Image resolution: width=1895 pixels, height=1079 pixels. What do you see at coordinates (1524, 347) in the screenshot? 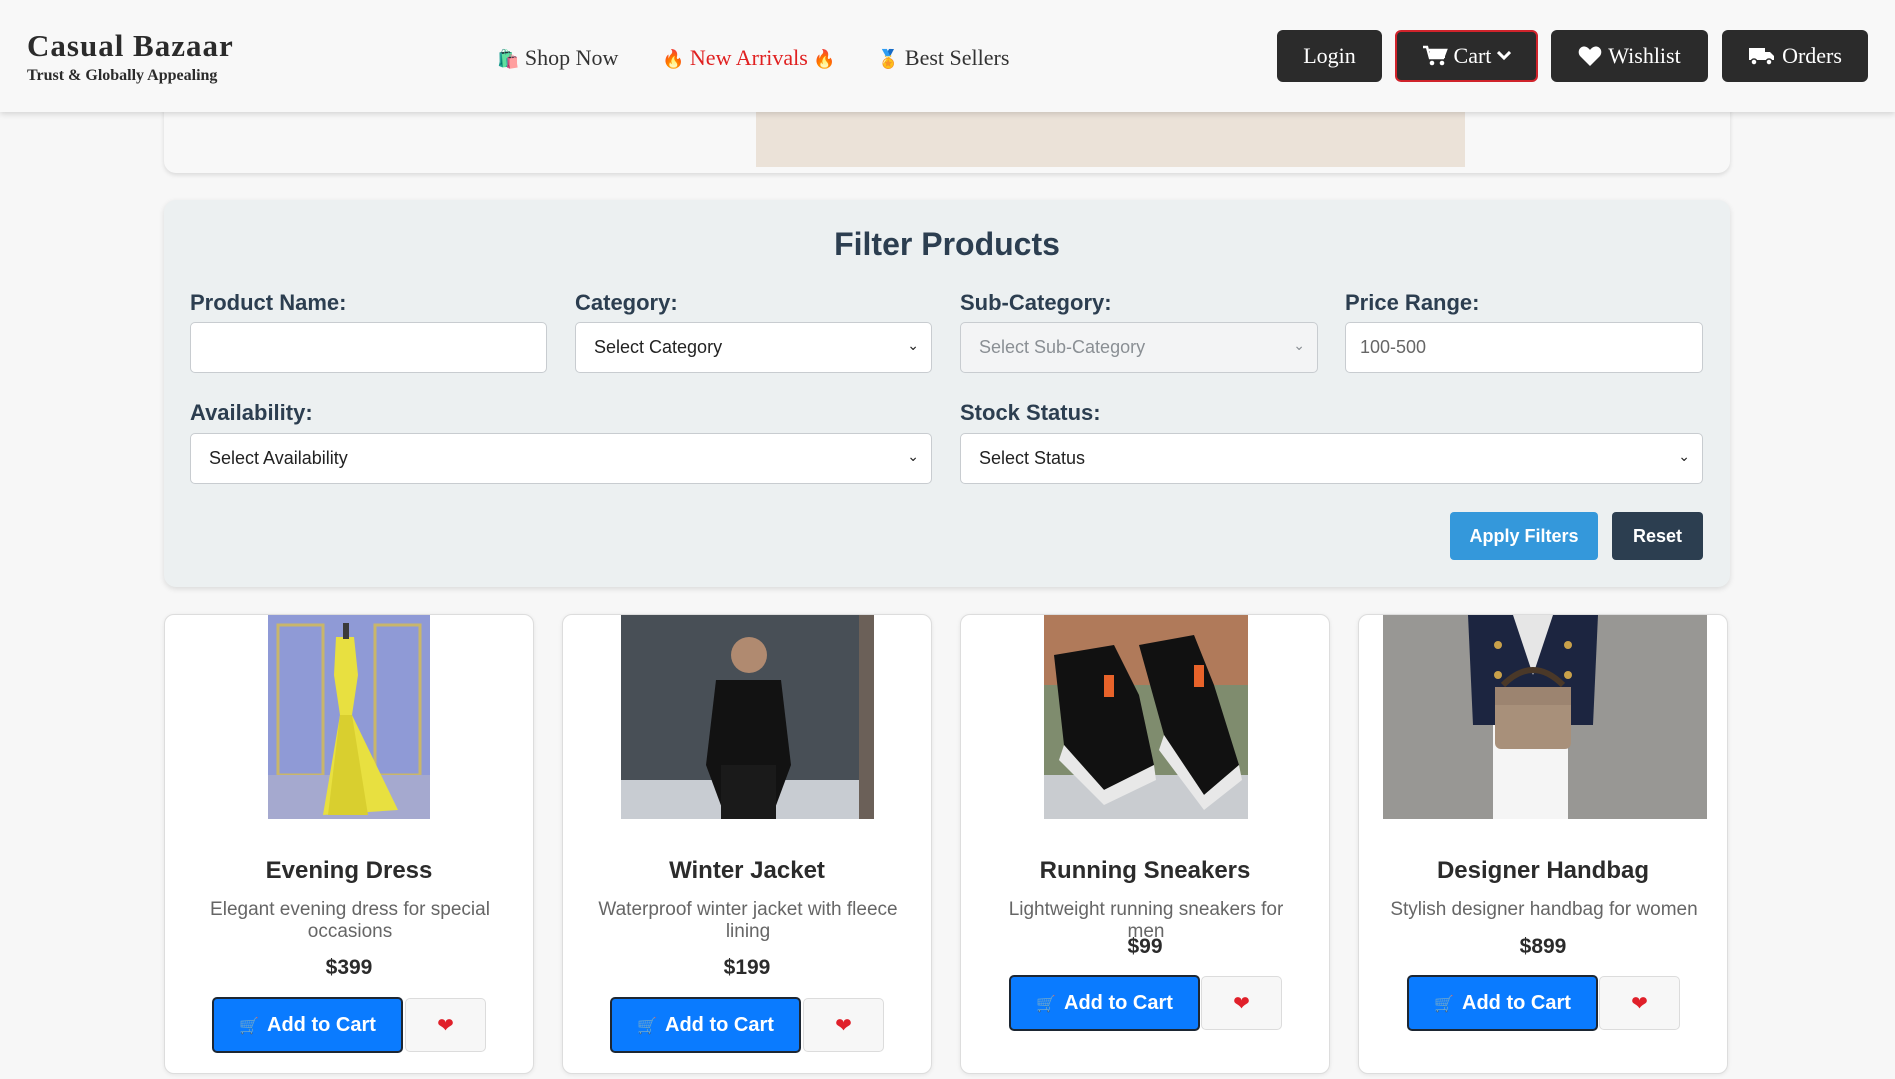
I see `price-range-input: 100-500` at bounding box center [1524, 347].